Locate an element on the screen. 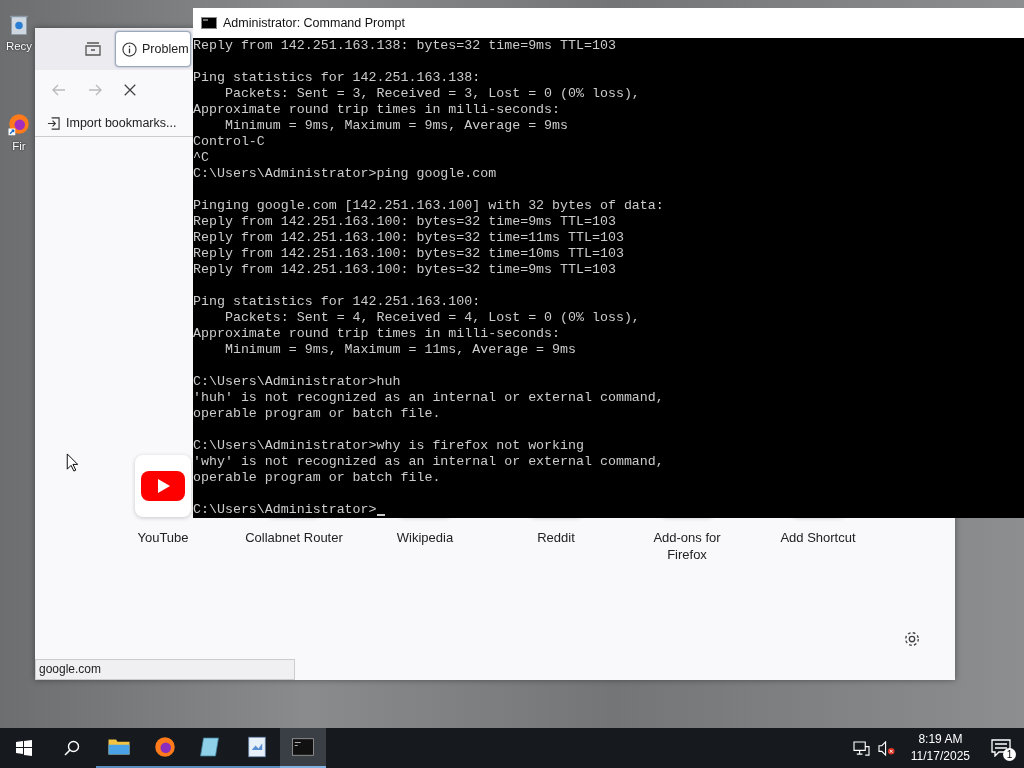 This screenshot has height=768, width=1024. taskbar-app-button is located at coordinates (303, 748).